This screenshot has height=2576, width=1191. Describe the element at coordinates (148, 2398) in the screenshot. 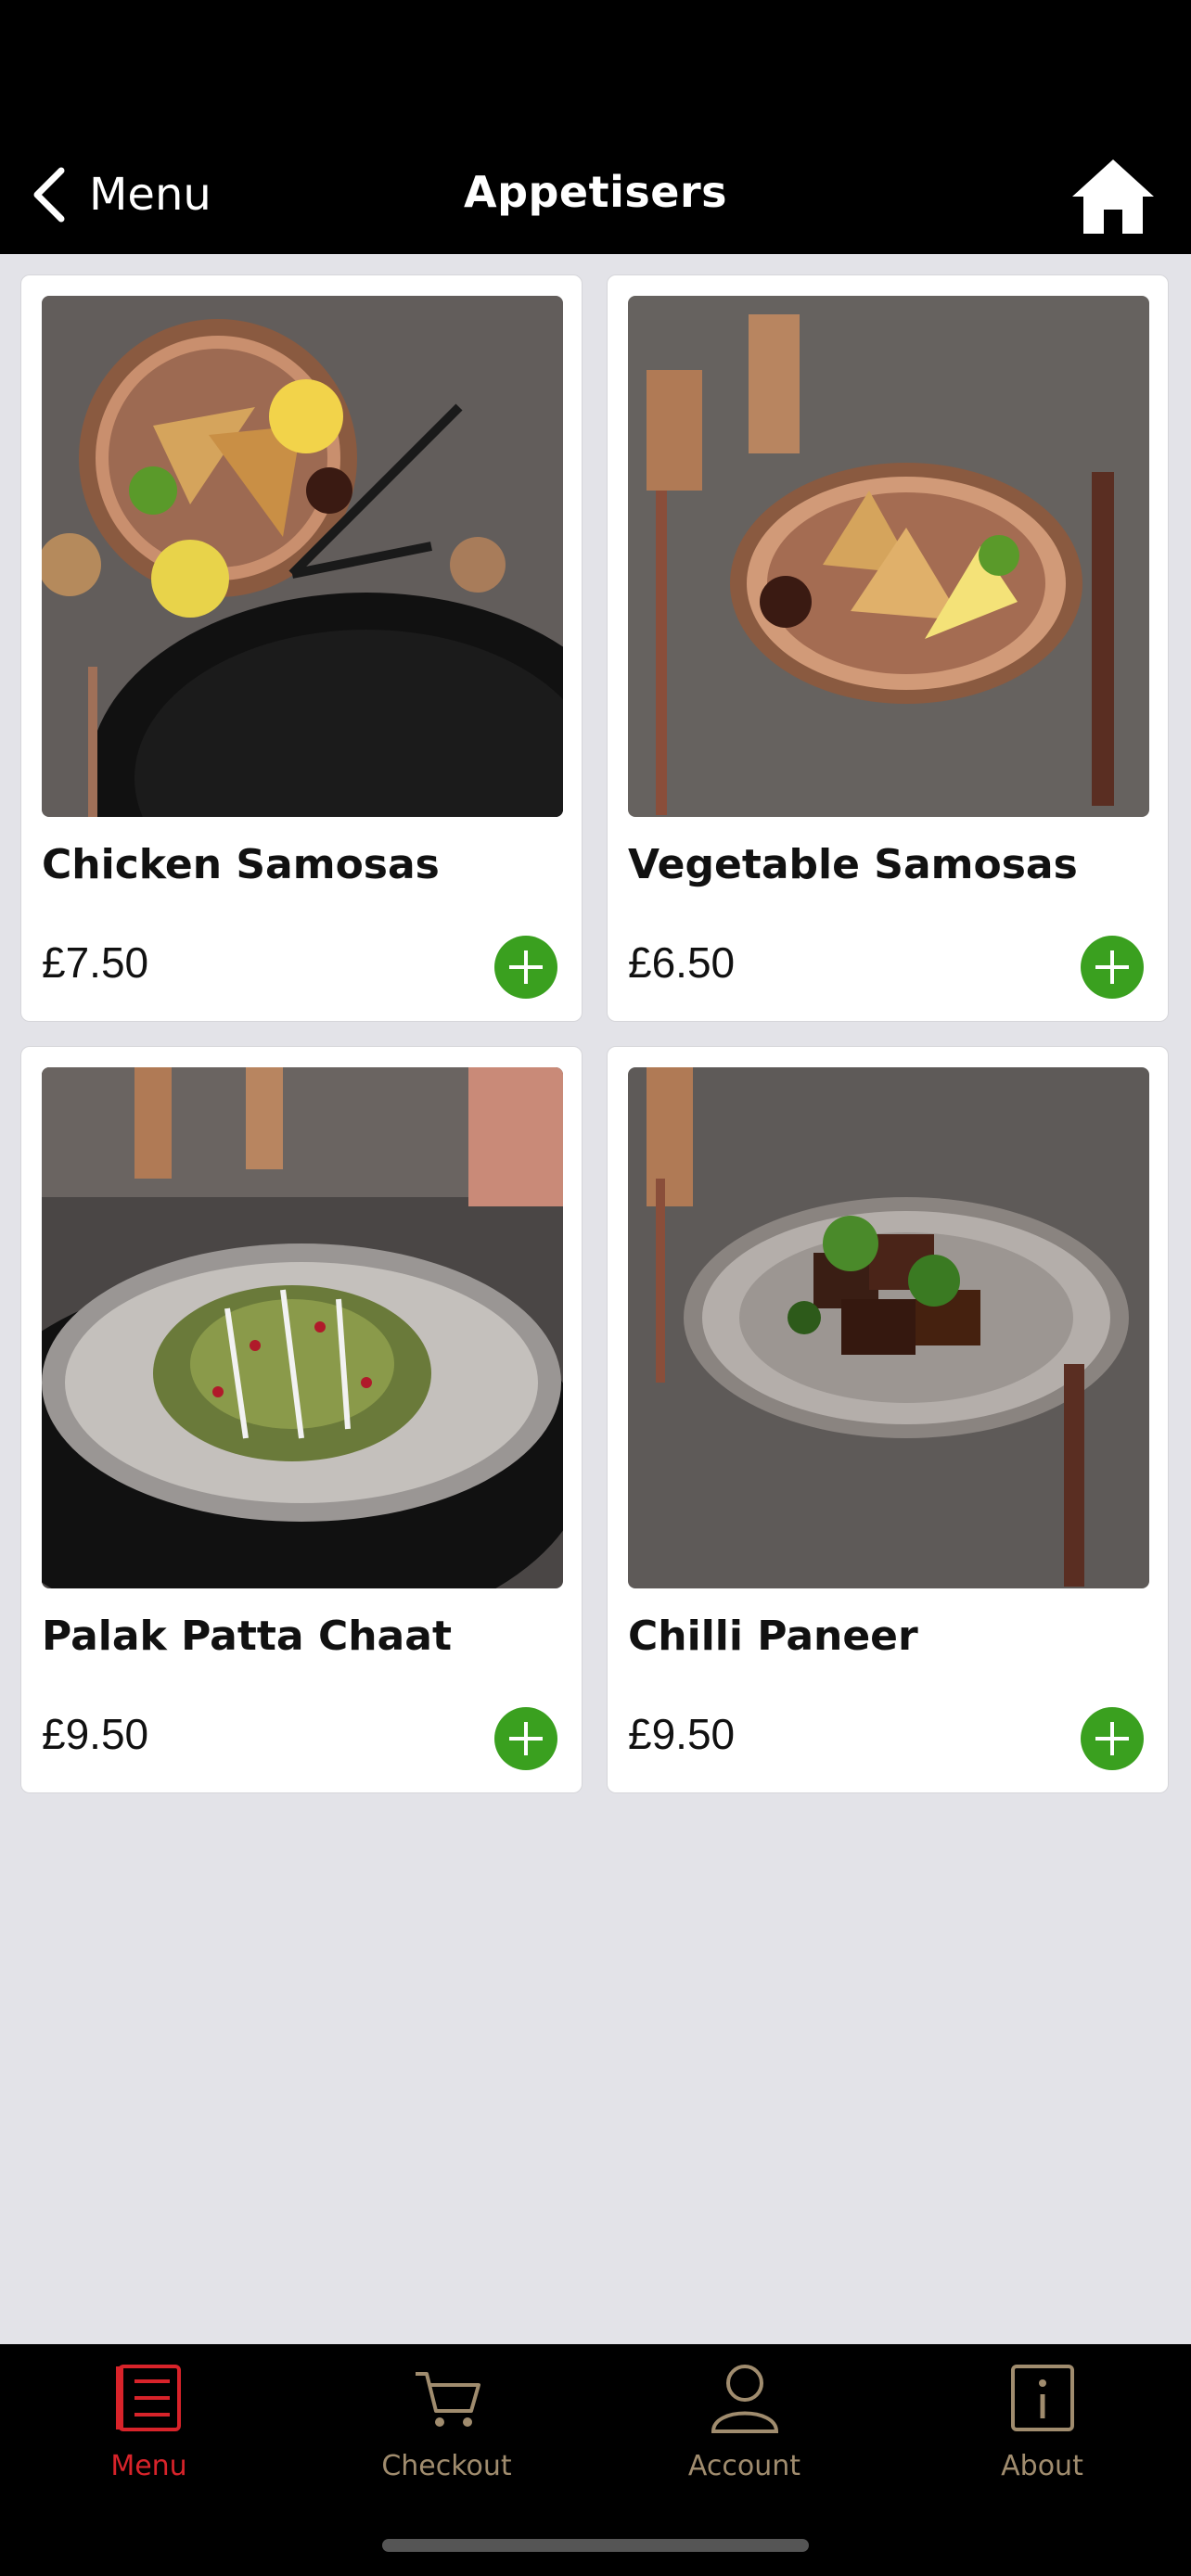

I see `menu-list-icon` at that location.